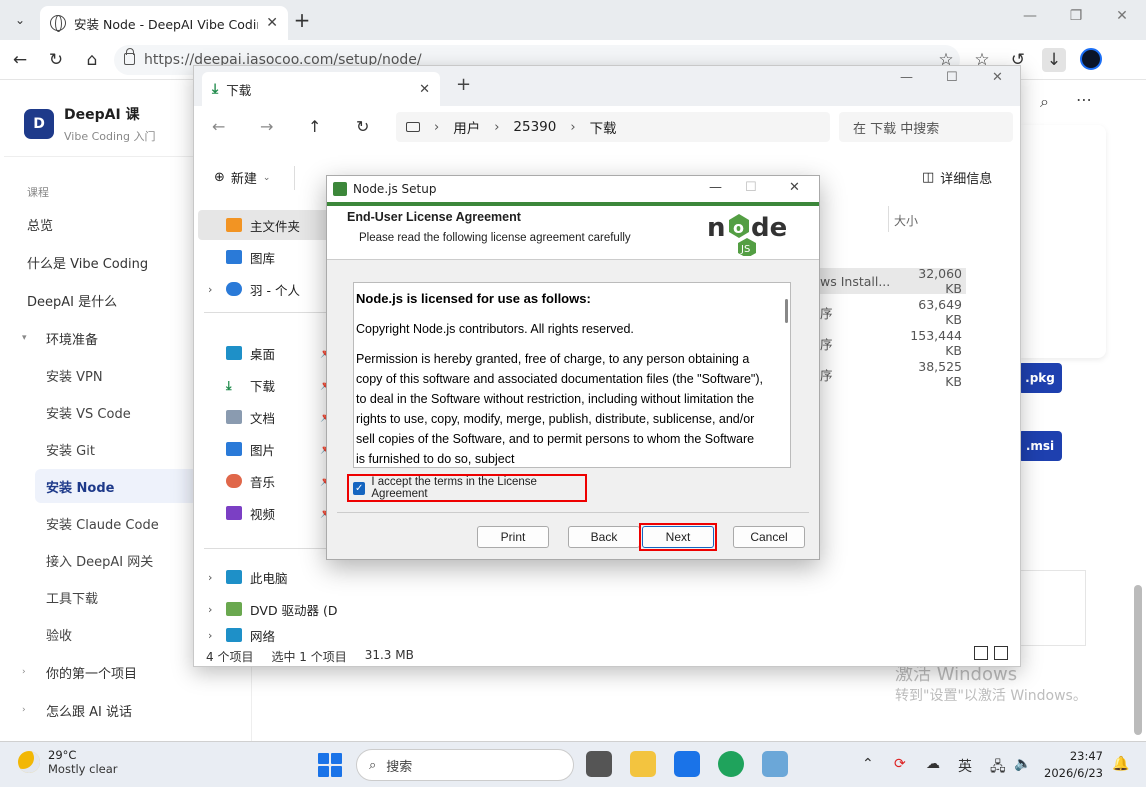 The width and height of the screenshot is (1146, 787). Describe the element at coordinates (1073, 765) in the screenshot. I see `clock: 23:47 2026/6/23` at that location.